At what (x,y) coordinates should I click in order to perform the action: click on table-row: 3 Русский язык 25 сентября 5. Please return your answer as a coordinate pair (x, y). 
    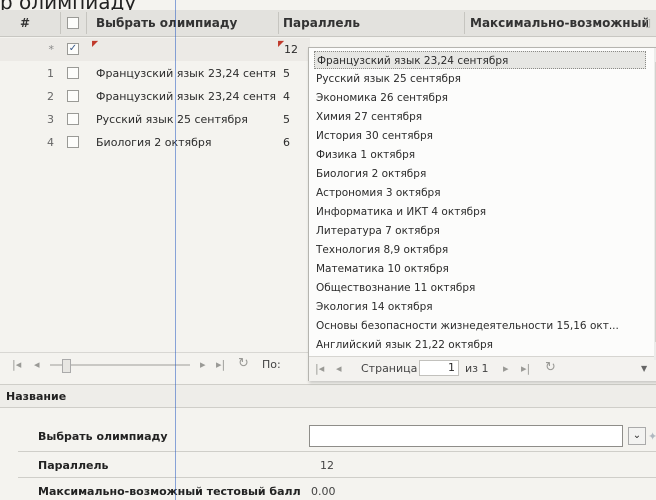
    Looking at the image, I should click on (155, 119).